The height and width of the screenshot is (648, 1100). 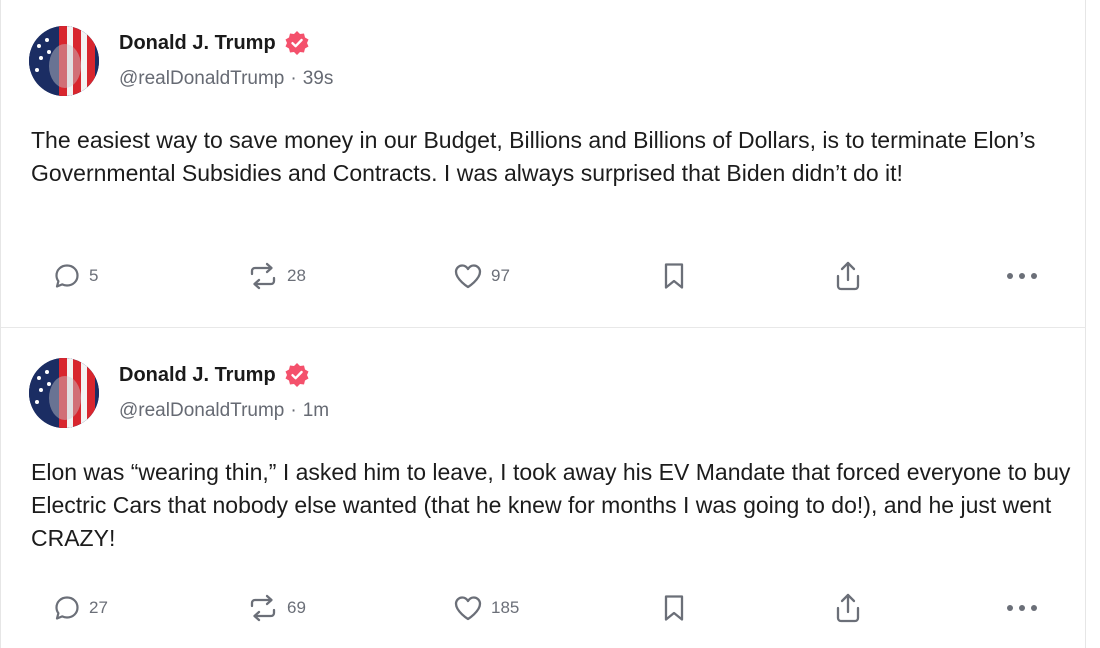 What do you see at coordinates (505, 607) in the screenshot?
I see `like-count: 185` at bounding box center [505, 607].